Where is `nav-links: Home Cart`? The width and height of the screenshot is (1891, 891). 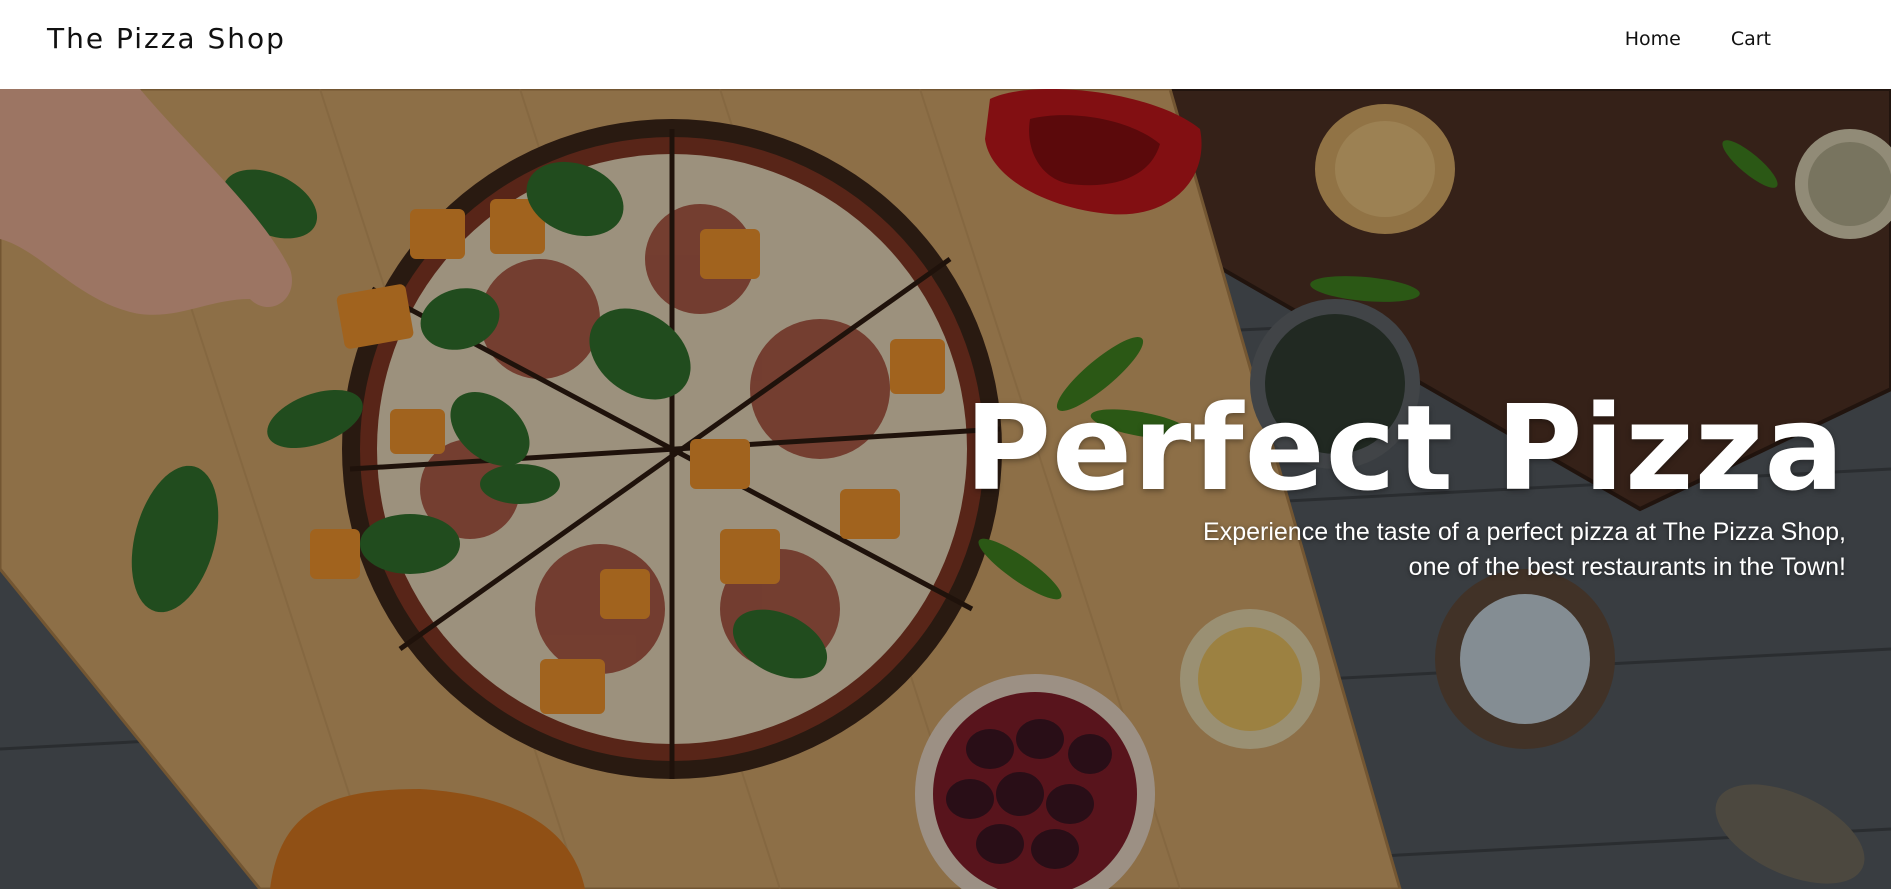 nav-links: Home Cart is located at coordinates (1698, 39).